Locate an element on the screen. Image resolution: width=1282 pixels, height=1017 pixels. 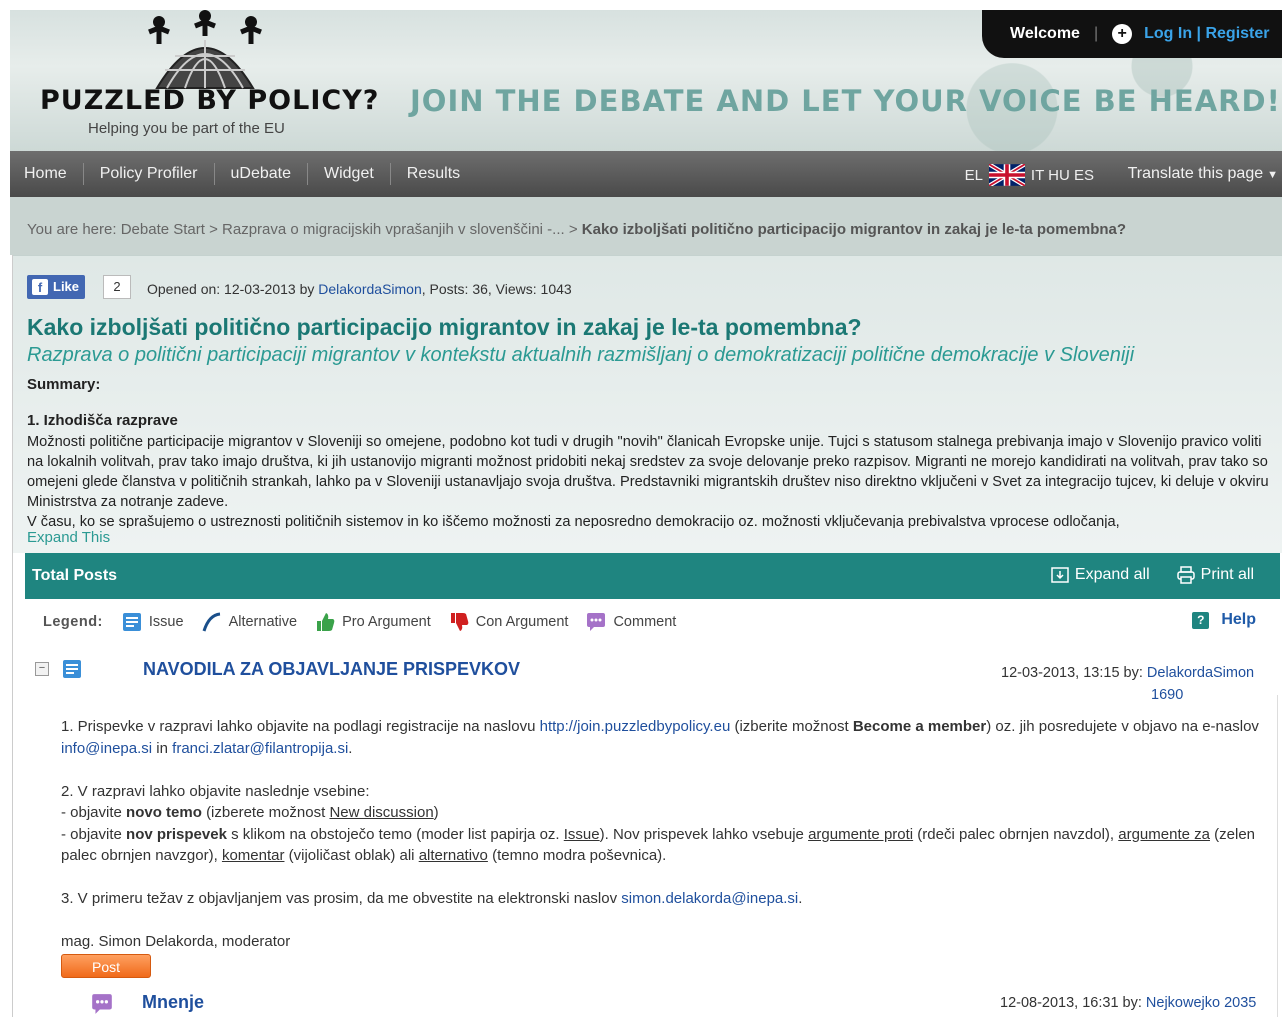
user-topbar: Welcome | + Log In | Register is located at coordinates (1132, 34).